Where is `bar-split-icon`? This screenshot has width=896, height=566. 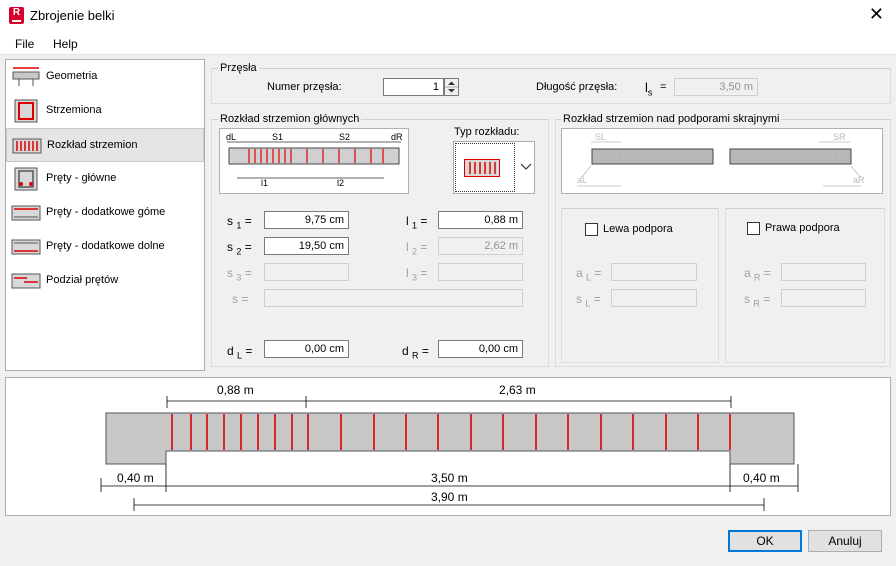
bar-split-icon is located at coordinates (26, 281).